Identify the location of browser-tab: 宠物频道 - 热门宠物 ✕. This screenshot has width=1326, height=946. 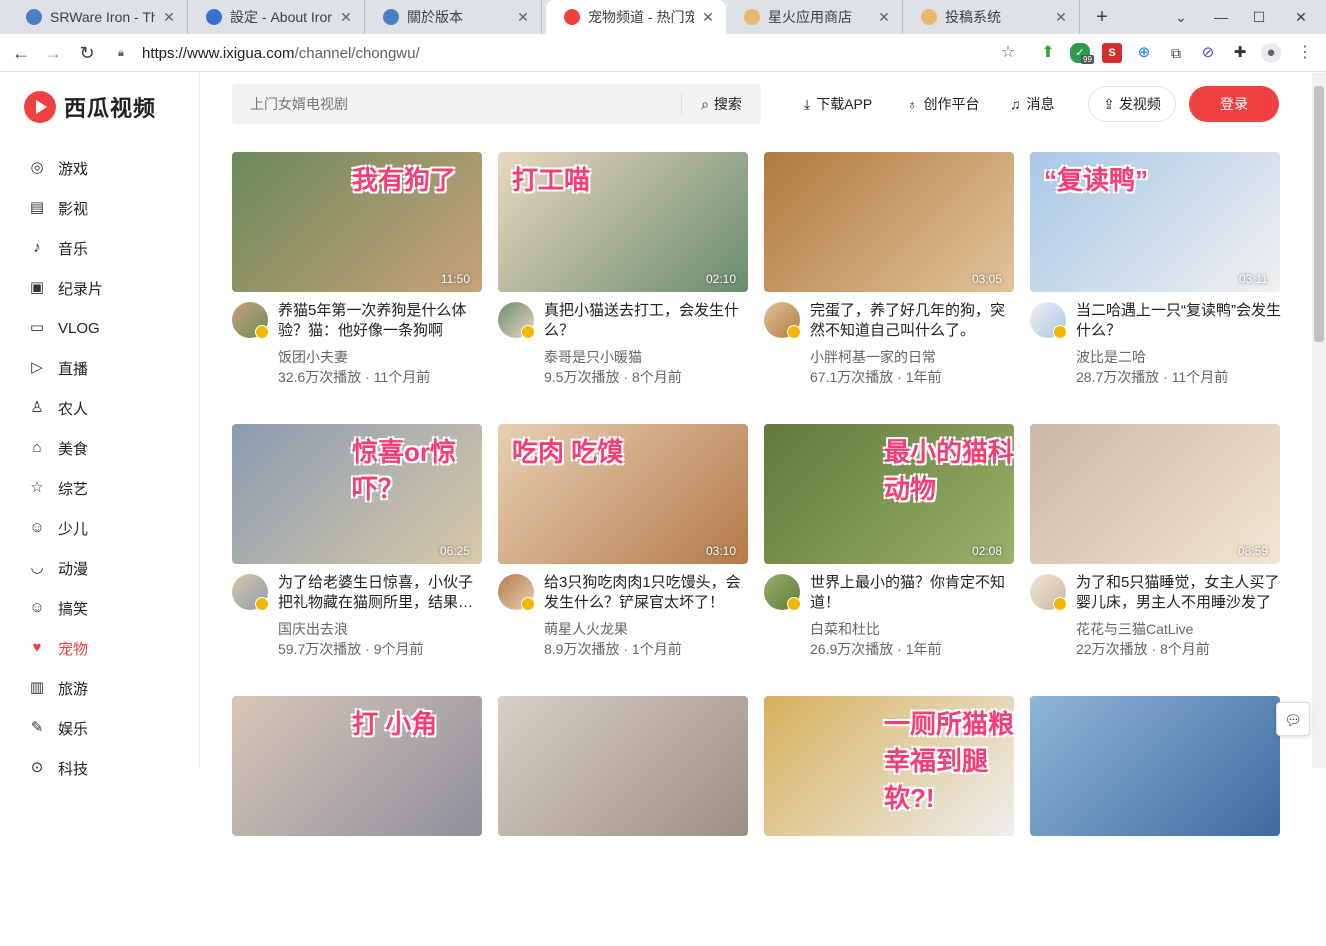
(636, 17).